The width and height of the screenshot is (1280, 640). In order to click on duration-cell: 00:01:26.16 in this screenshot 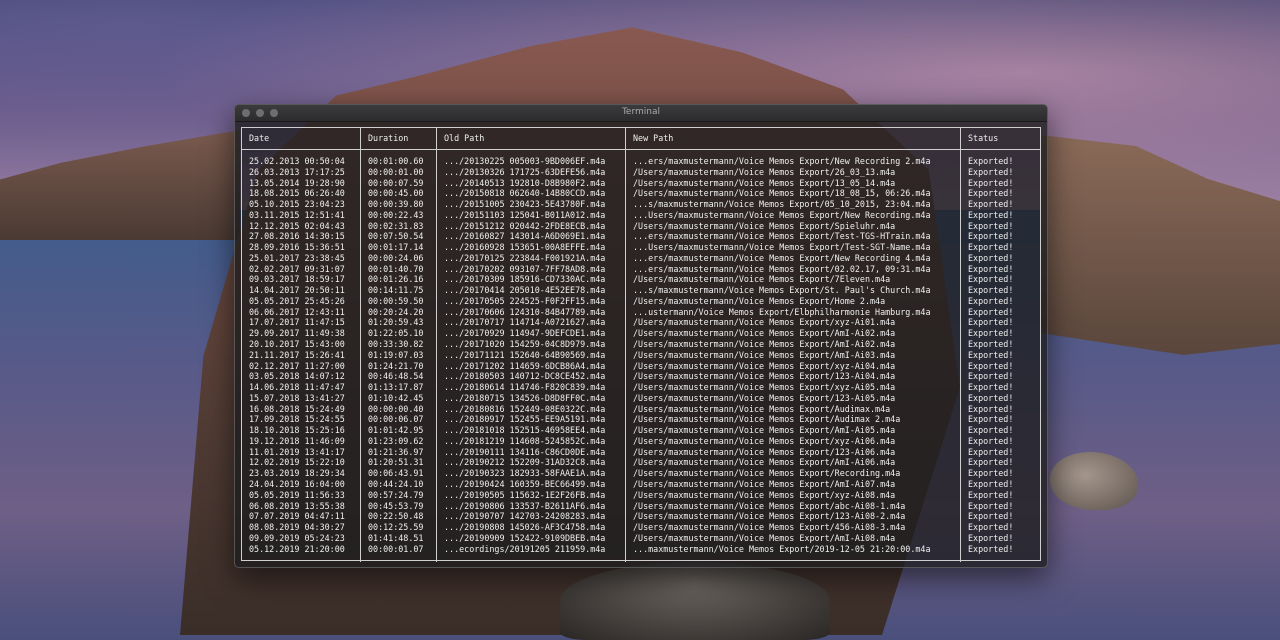, I will do `click(396, 279)`.